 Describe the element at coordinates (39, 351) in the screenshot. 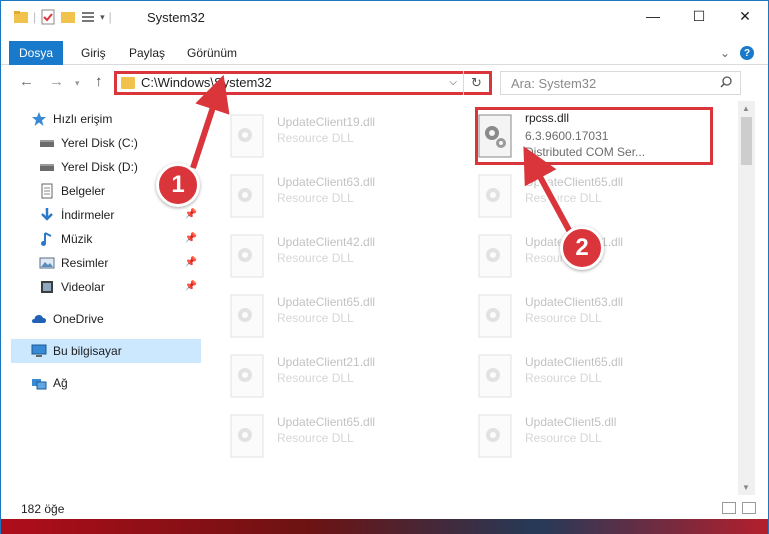

I see `computer-icon` at that location.